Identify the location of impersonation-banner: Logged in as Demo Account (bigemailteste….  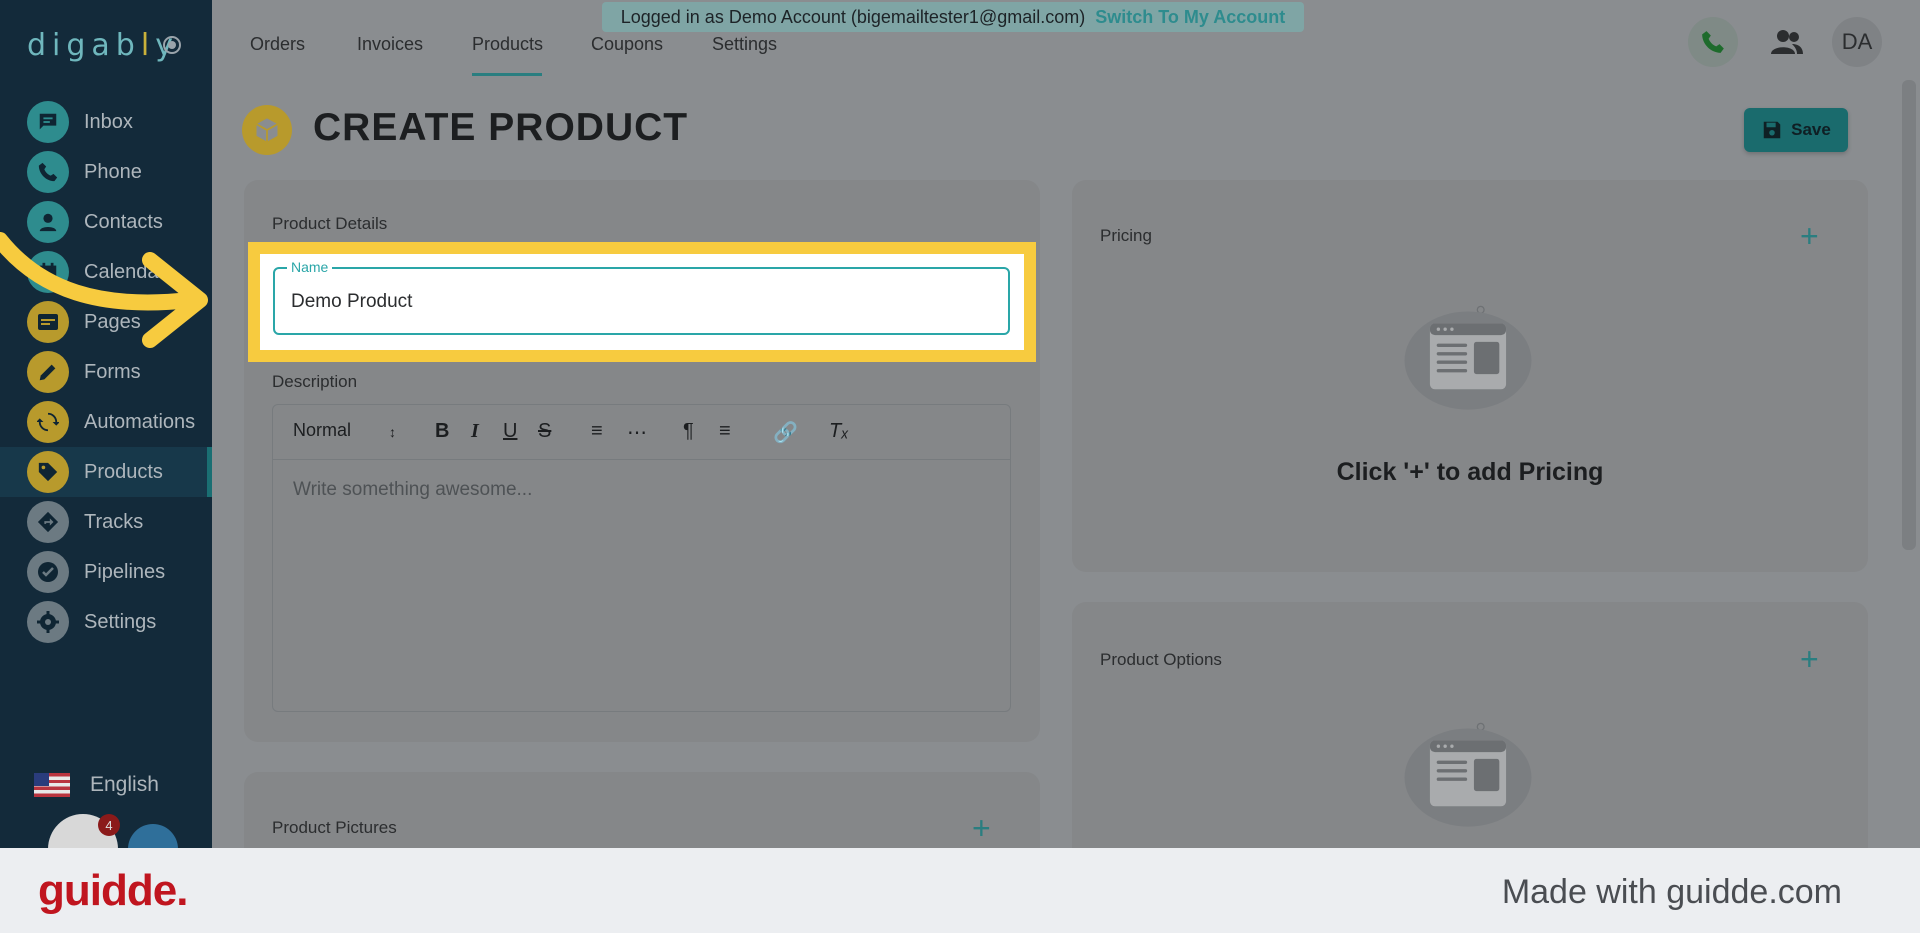
(953, 17).